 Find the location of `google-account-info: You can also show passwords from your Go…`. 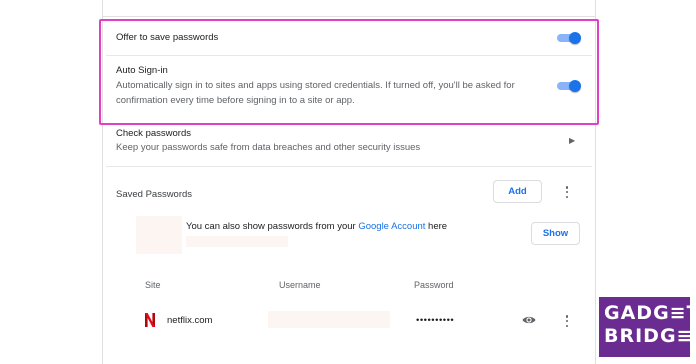

google-account-info: You can also show passwords from your Go… is located at coordinates (316, 226).